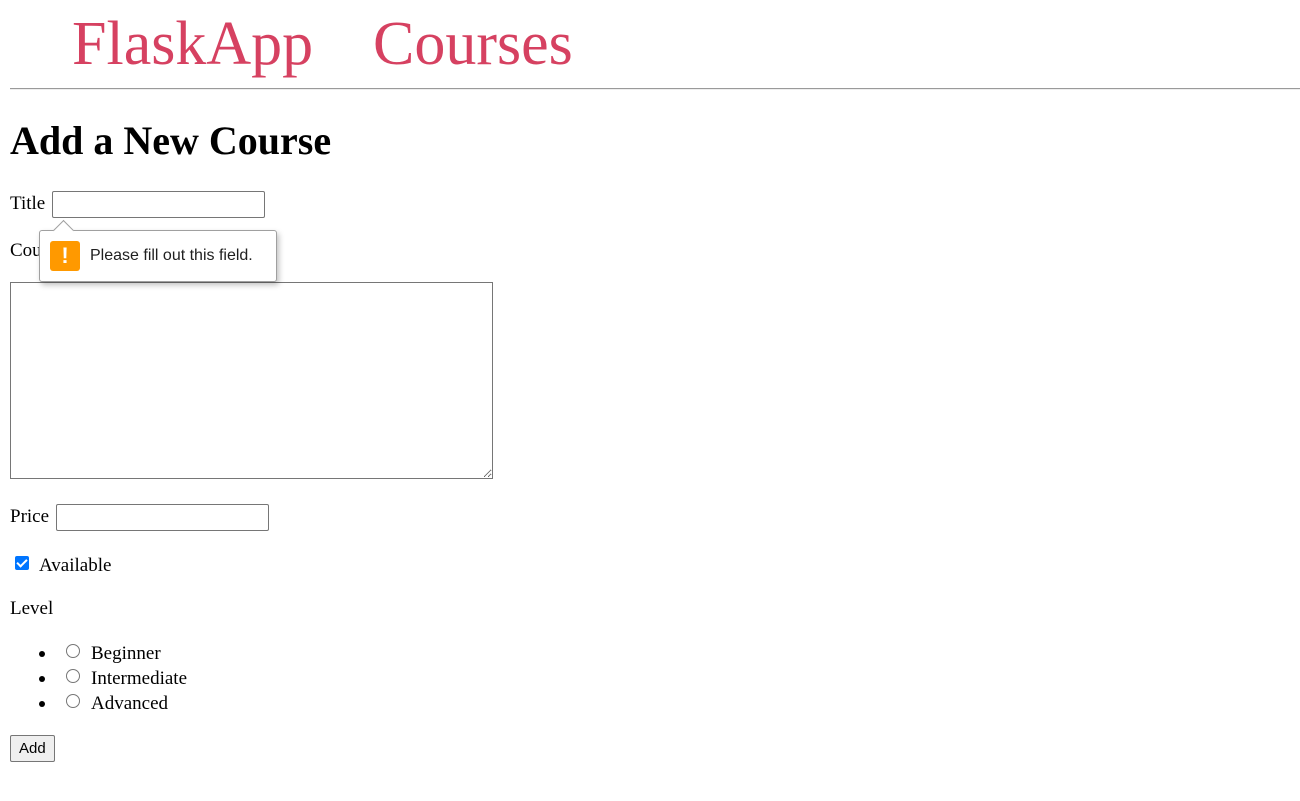 The width and height of the screenshot is (1300, 801). What do you see at coordinates (139, 678) in the screenshot?
I see `intermediate-label: Intermediate` at bounding box center [139, 678].